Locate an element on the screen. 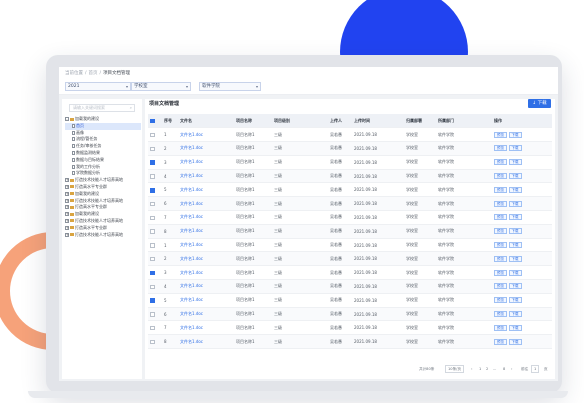 This screenshot has height=403, width=584. tree-node: 数据与目标结果 is located at coordinates (103, 160).